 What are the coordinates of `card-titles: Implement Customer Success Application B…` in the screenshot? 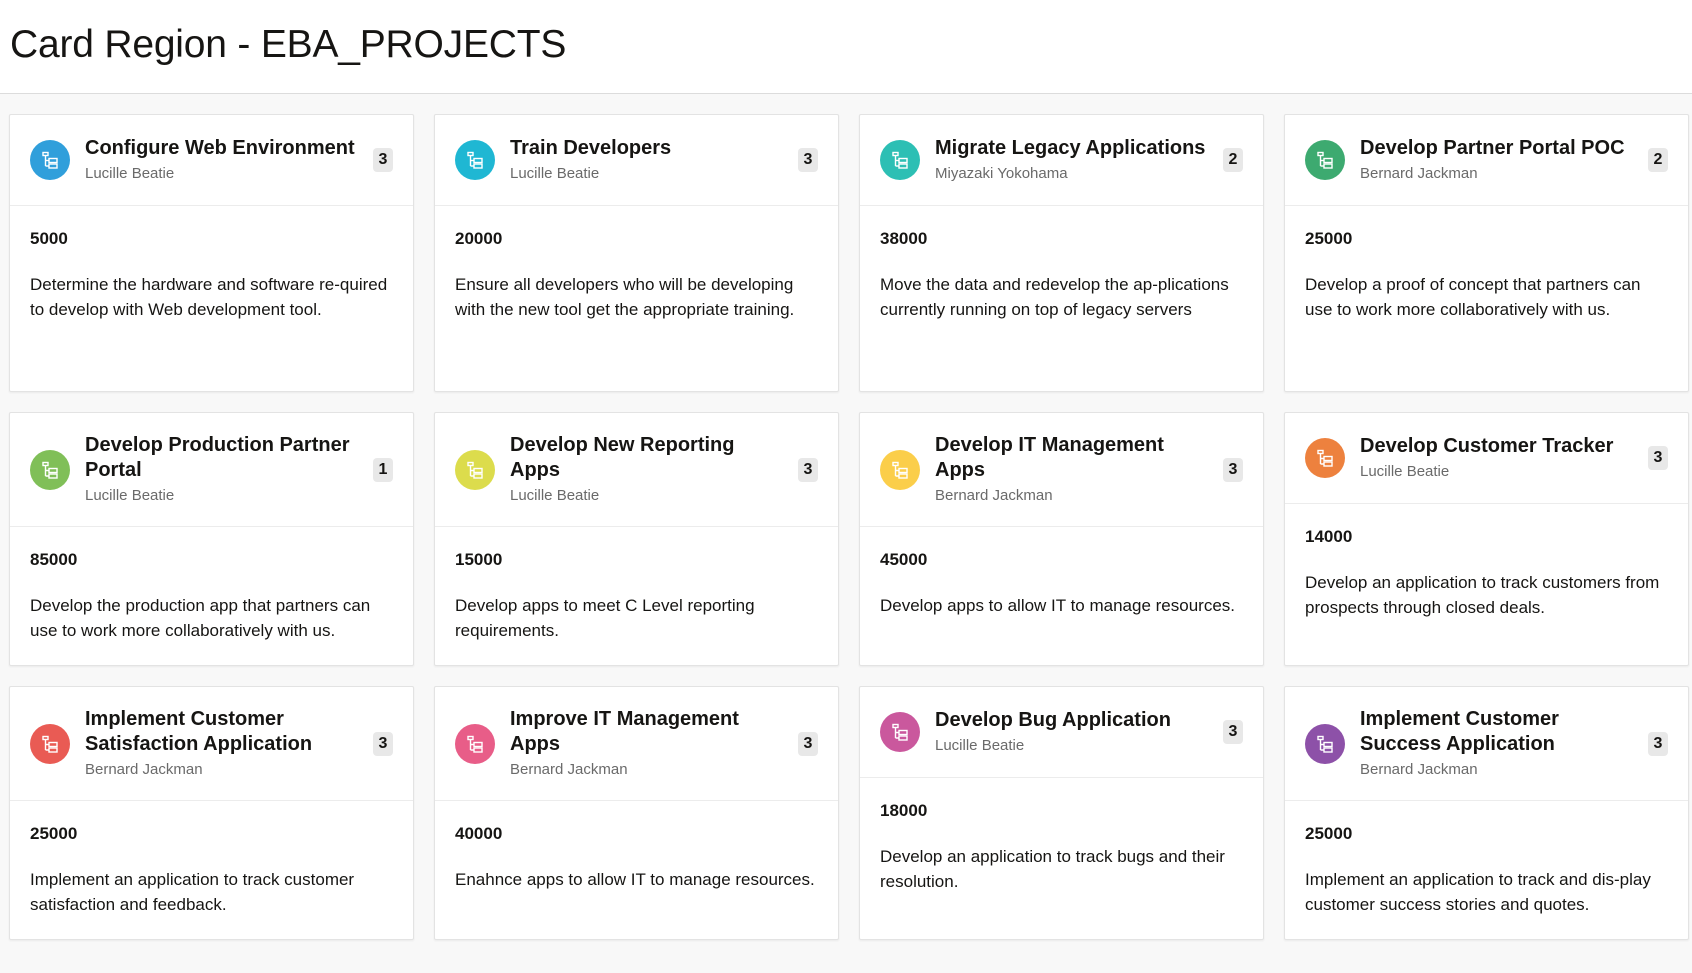 It's located at (1497, 743).